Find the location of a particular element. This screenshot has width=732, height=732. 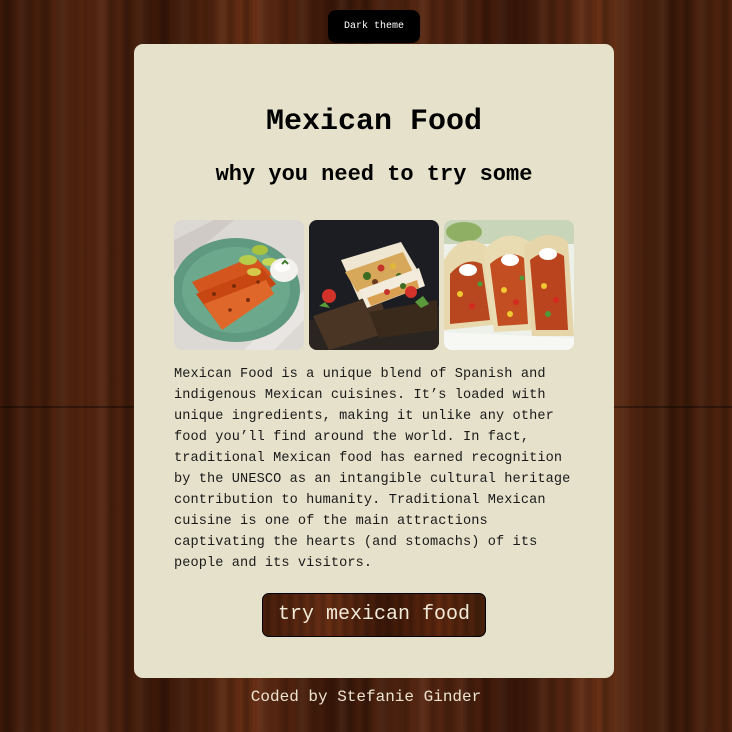

try-mexican-food-button: try mexican food is located at coordinates (374, 615).